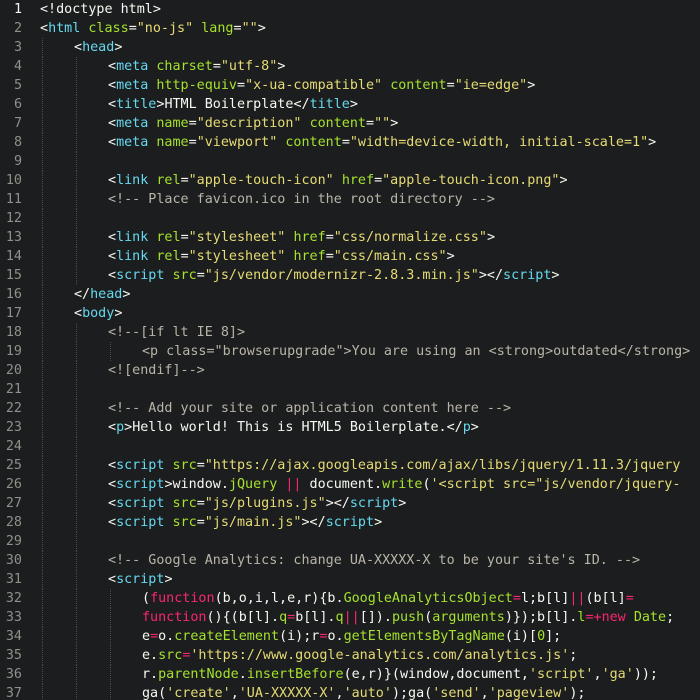 The height and width of the screenshot is (700, 700). What do you see at coordinates (402, 484) in the screenshot?
I see `code-token: write` at bounding box center [402, 484].